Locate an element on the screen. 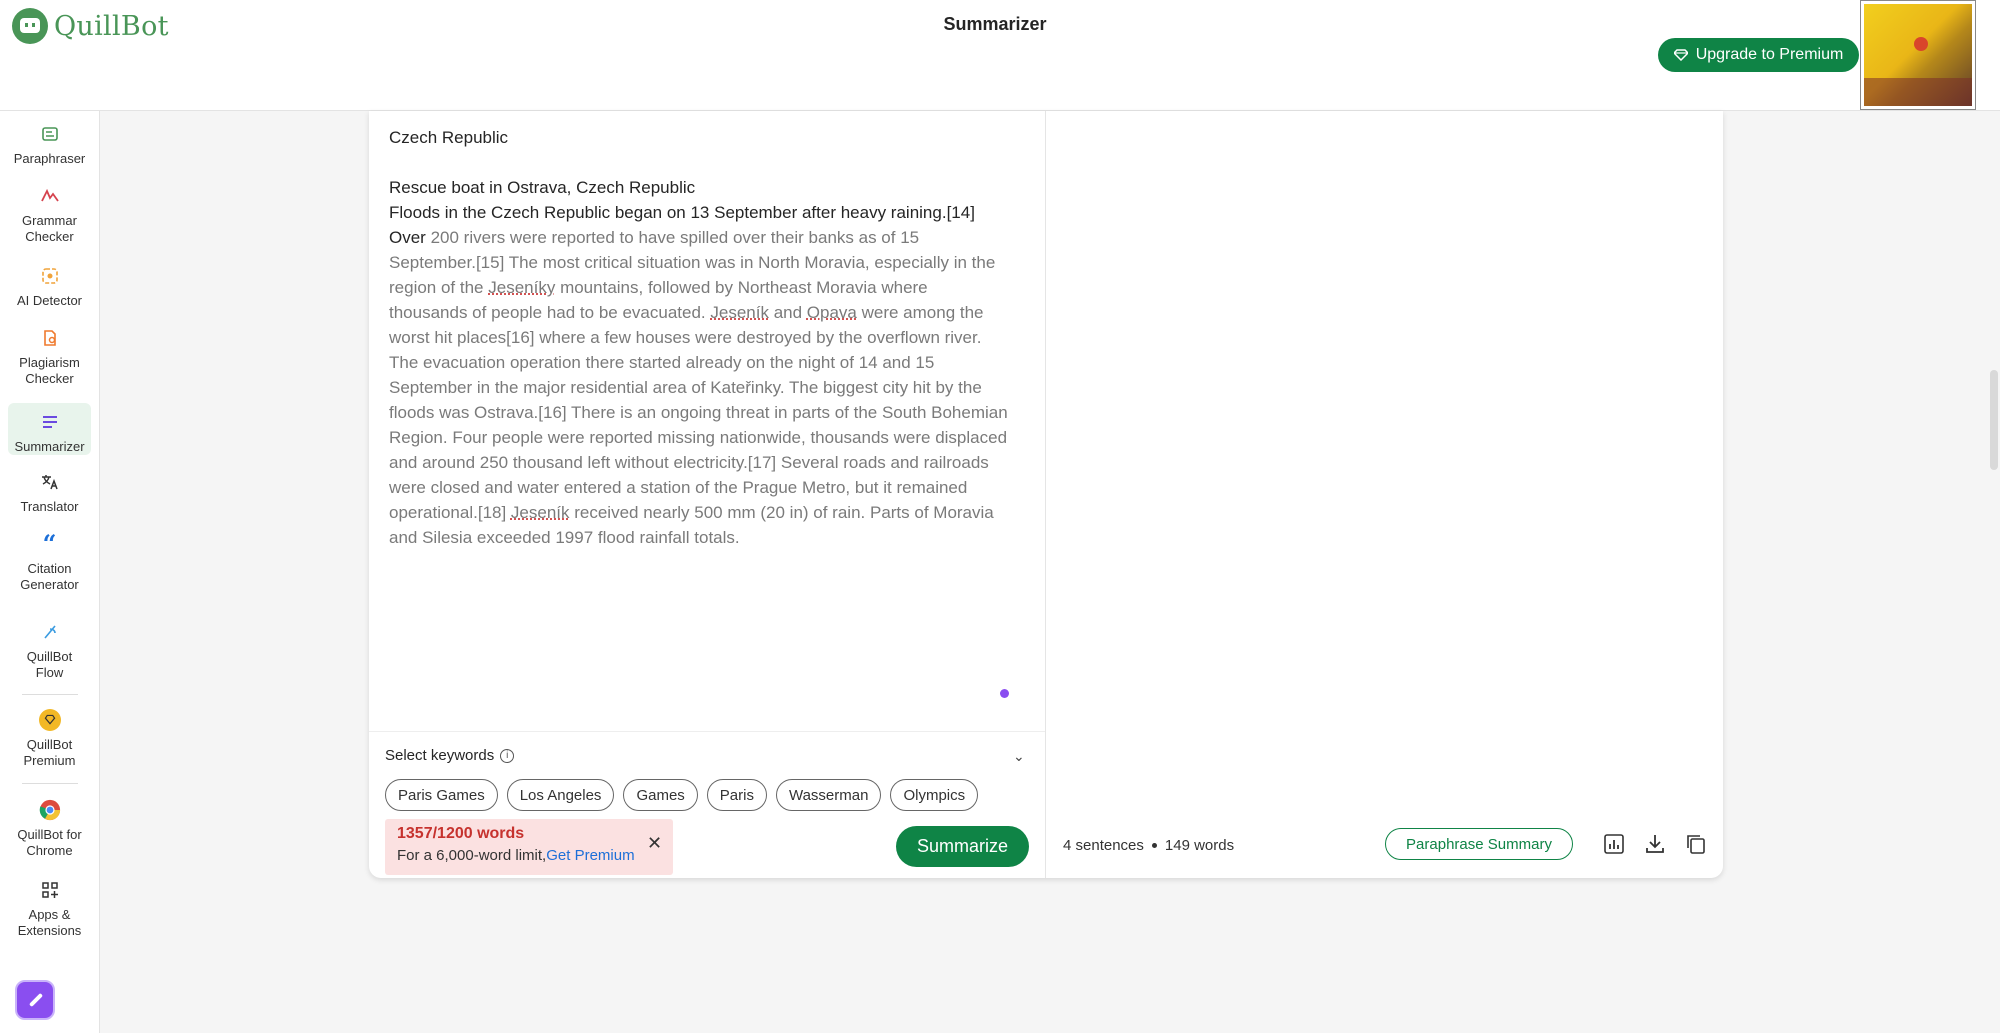 The width and height of the screenshot is (2000, 1033). spellcheck-word: Opava is located at coordinates (832, 312).